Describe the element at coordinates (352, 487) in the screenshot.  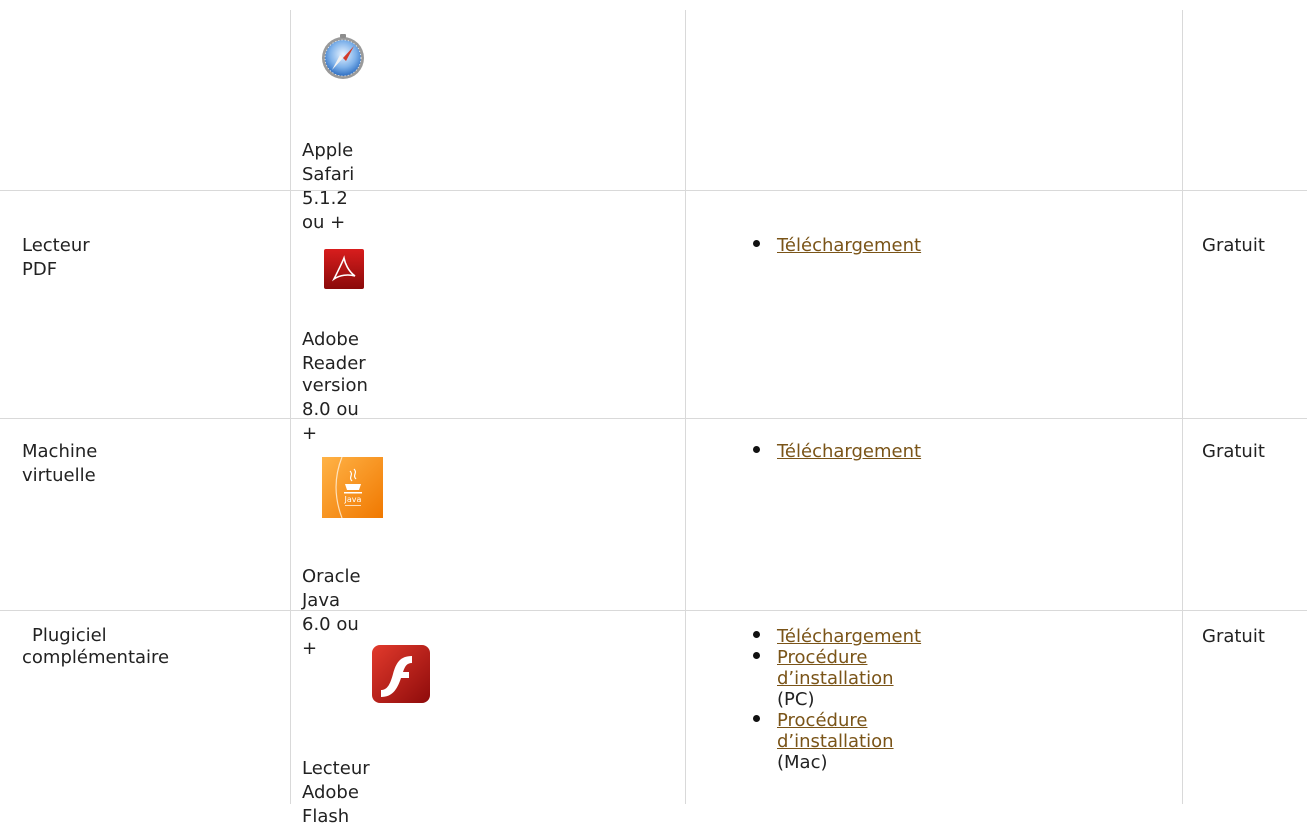
I see `java-icon: Java` at that location.